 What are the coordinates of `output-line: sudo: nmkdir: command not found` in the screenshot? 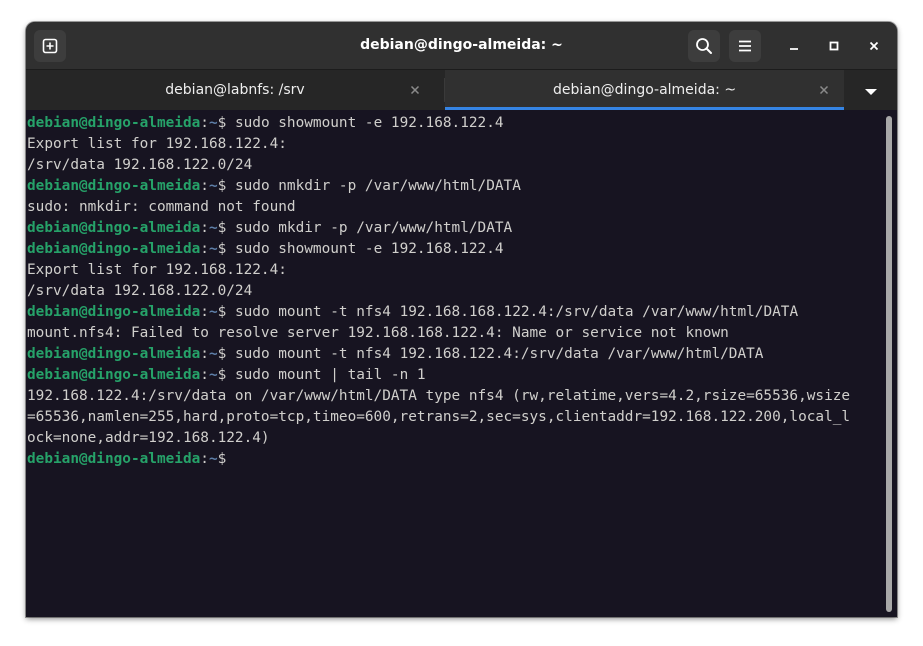 It's located at (161, 207).